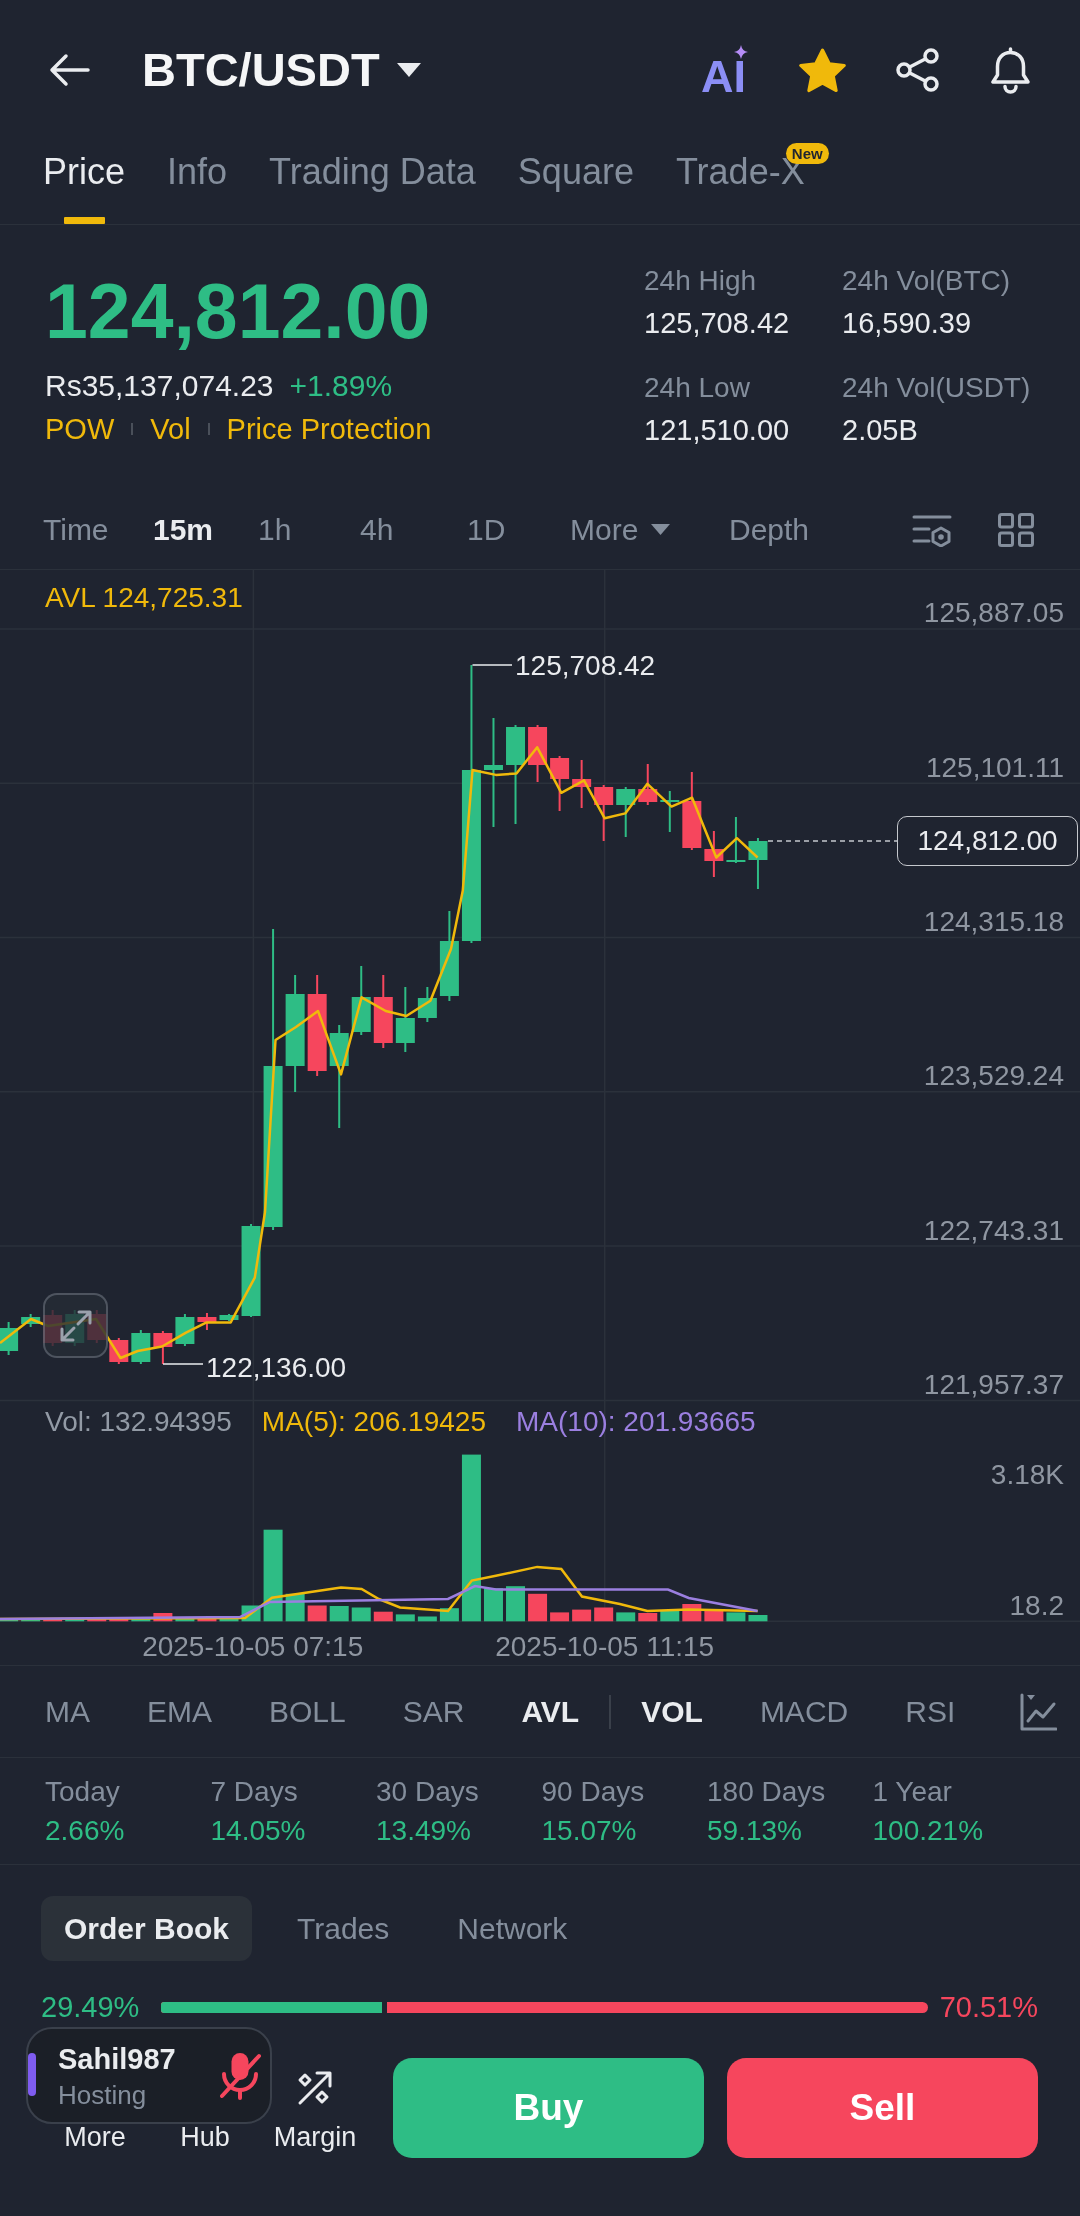 The width and height of the screenshot is (1080, 2216). What do you see at coordinates (258, 1831) in the screenshot?
I see `period-change: 14.05%` at bounding box center [258, 1831].